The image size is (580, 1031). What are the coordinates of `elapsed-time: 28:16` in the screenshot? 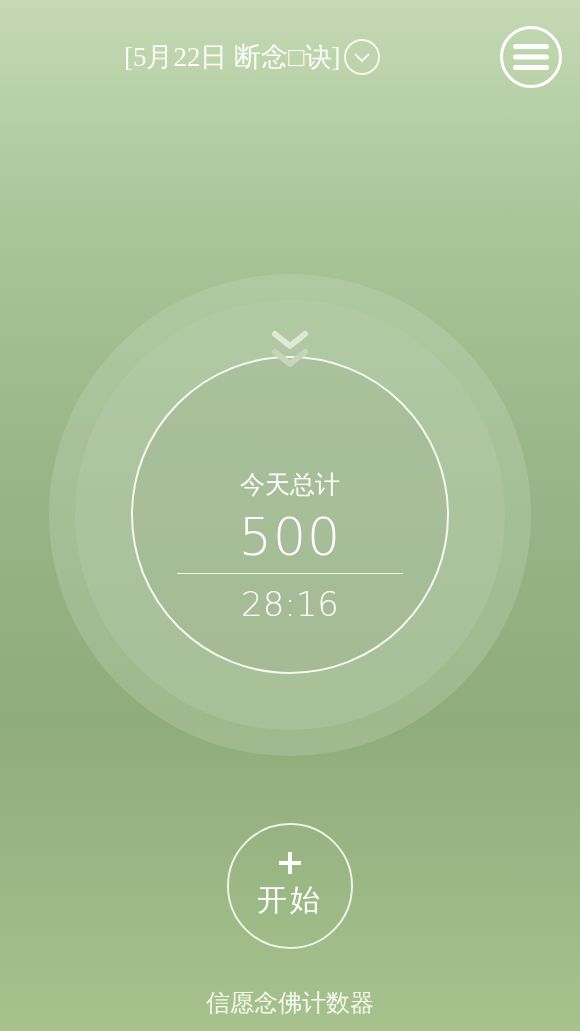 It's located at (290, 604).